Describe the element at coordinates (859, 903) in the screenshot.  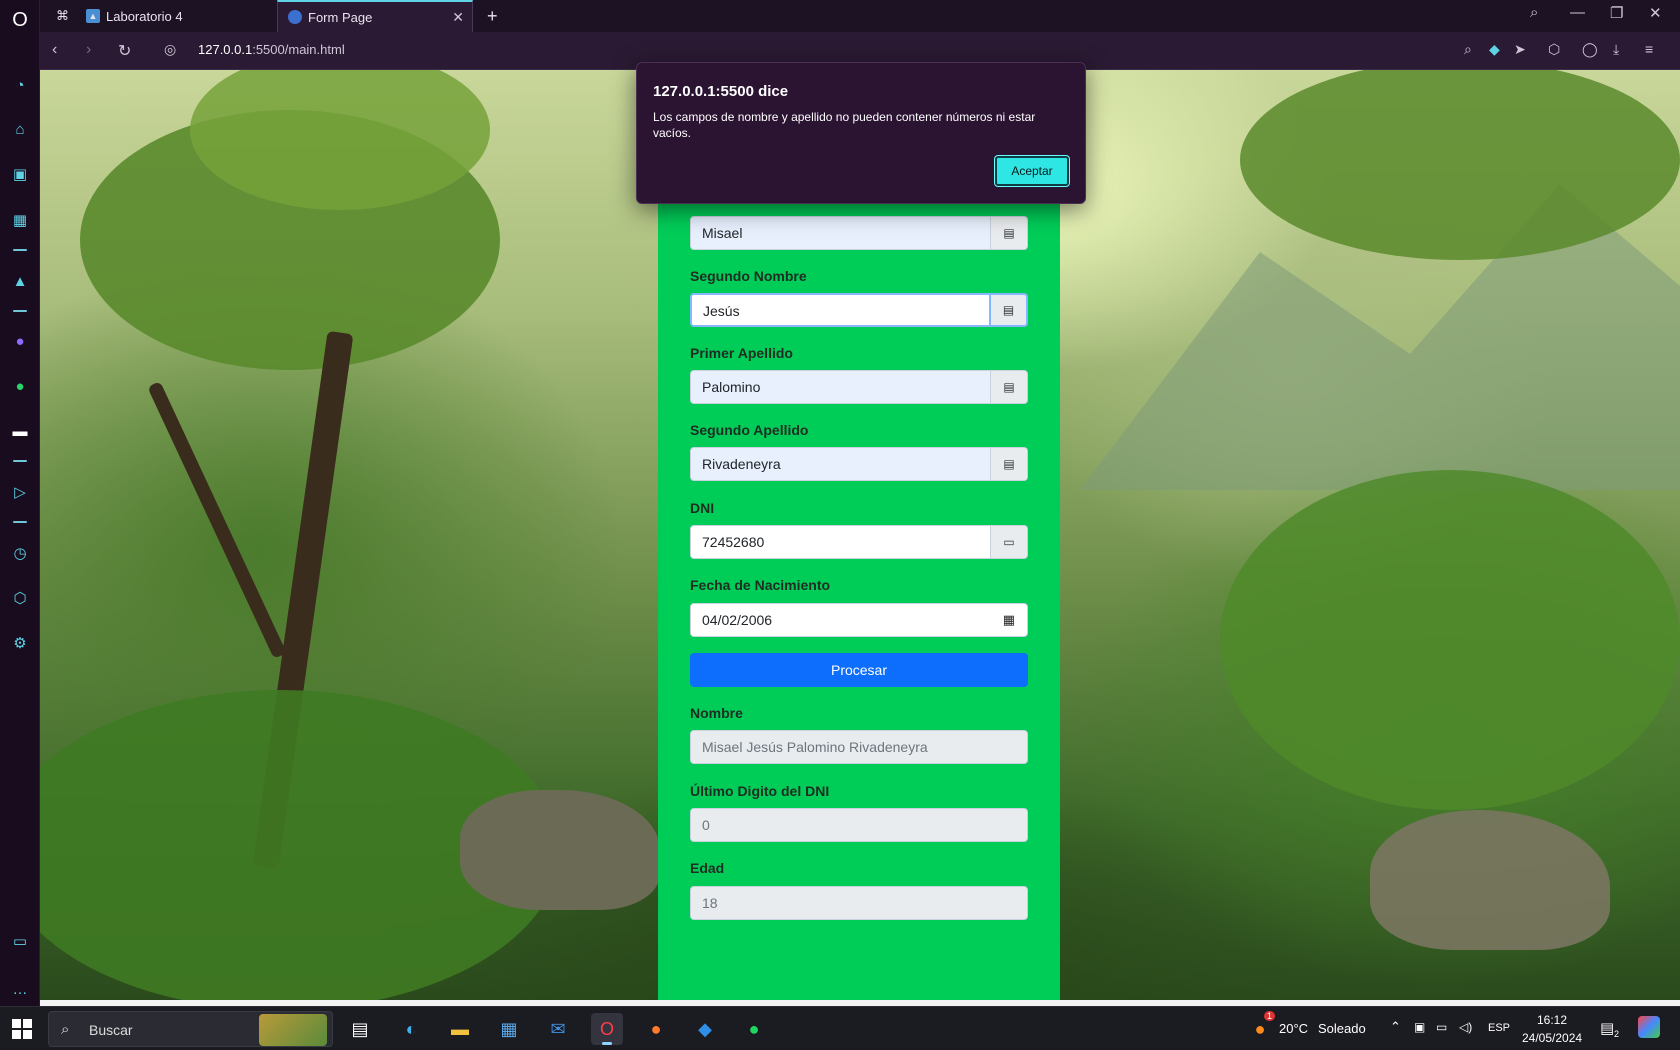
I see `edad-output: 18` at that location.